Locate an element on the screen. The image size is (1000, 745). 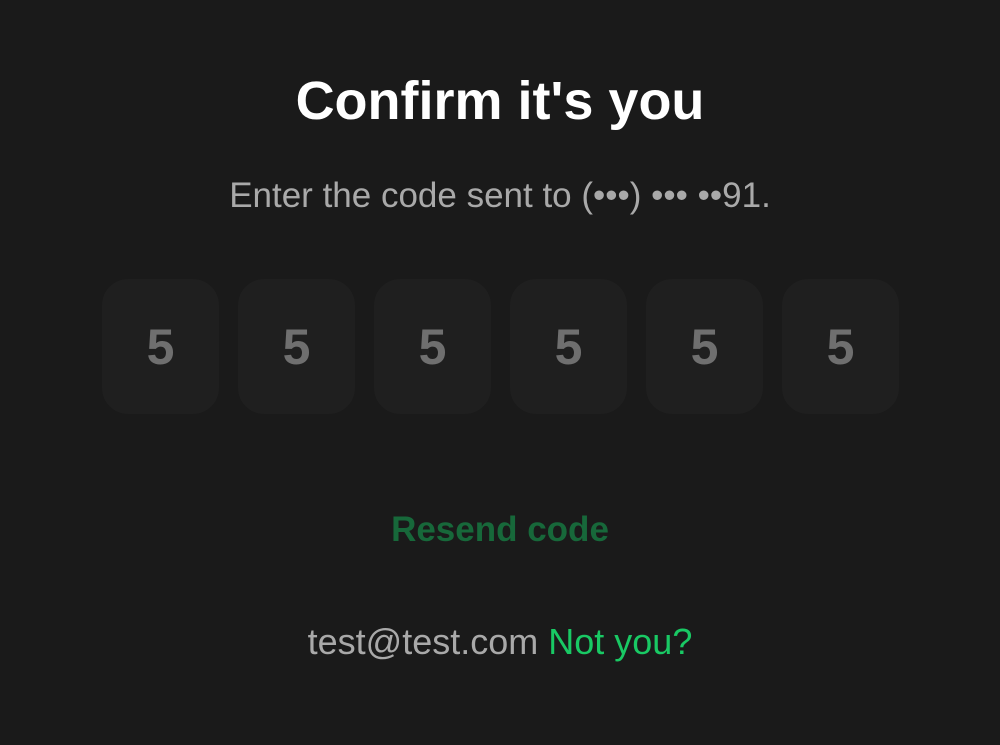
code-digit-5: 5 is located at coordinates (704, 346).